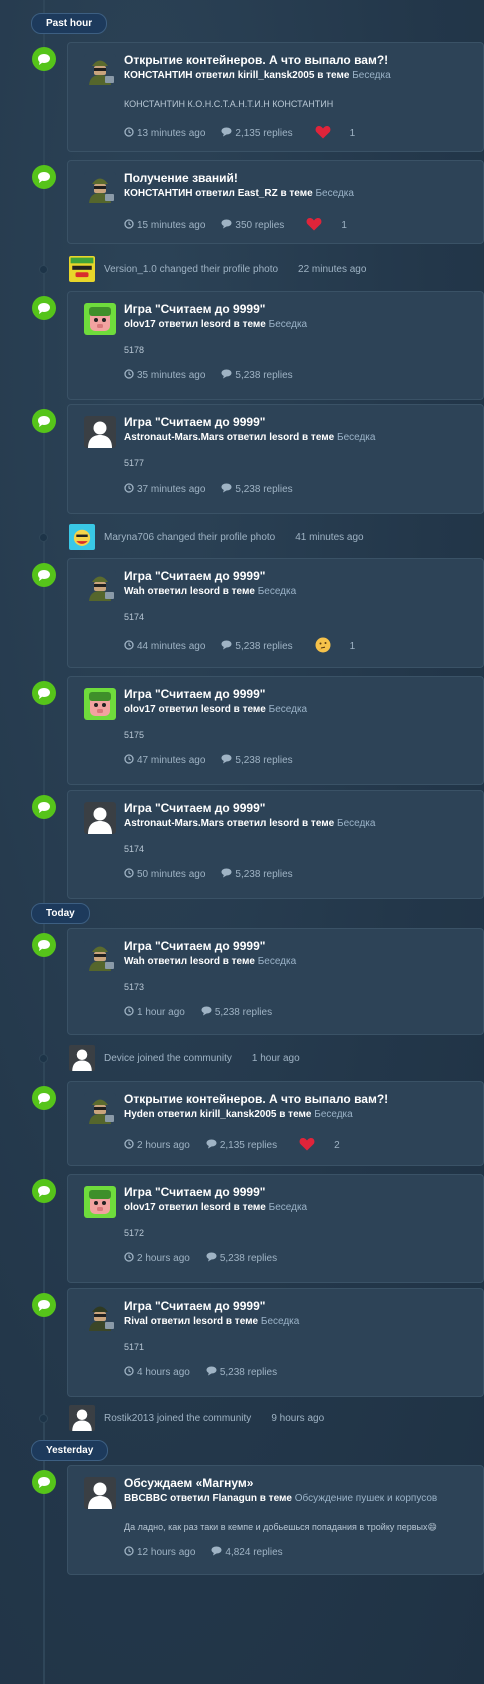 The height and width of the screenshot is (1684, 484). I want to click on reaction-count: 1, so click(344, 225).